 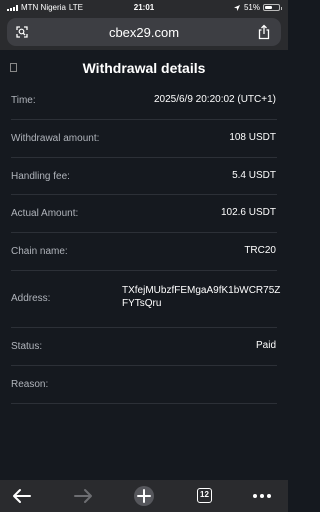 I want to click on tabs-icon: 12, so click(x=204, y=495).